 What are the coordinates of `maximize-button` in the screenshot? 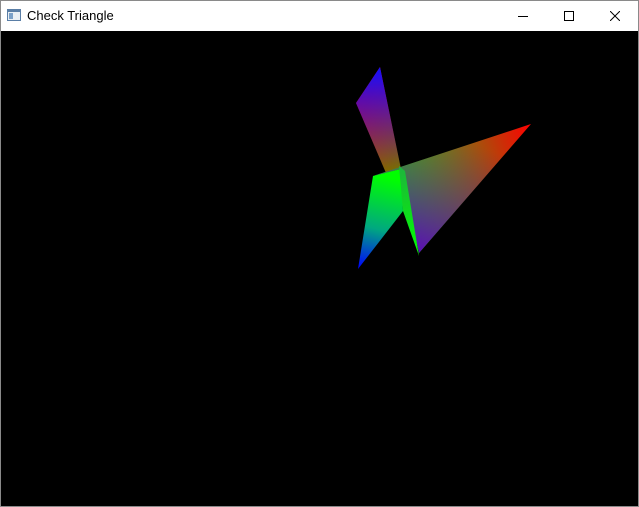 It's located at (569, 16).